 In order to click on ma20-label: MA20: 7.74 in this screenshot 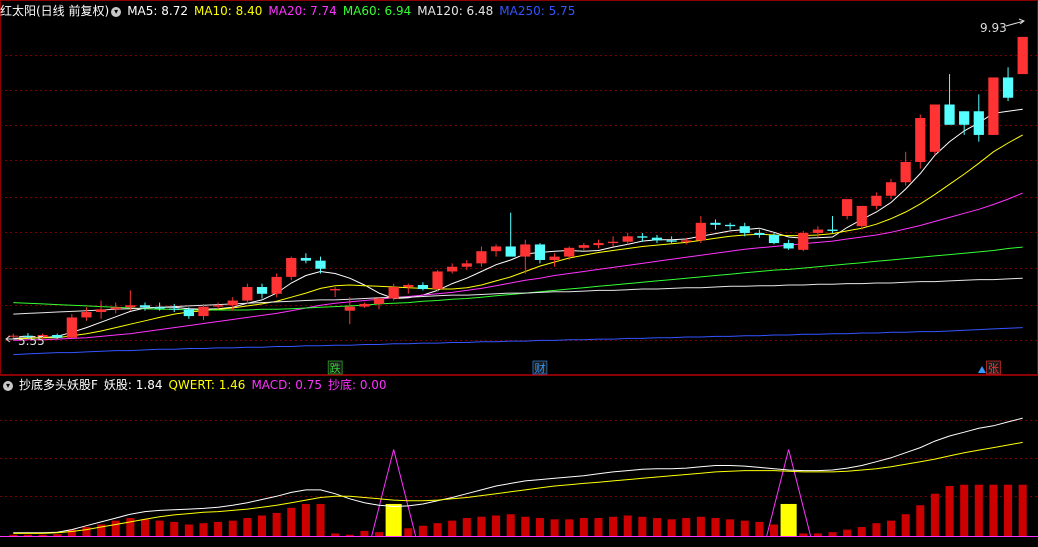, I will do `click(302, 11)`.